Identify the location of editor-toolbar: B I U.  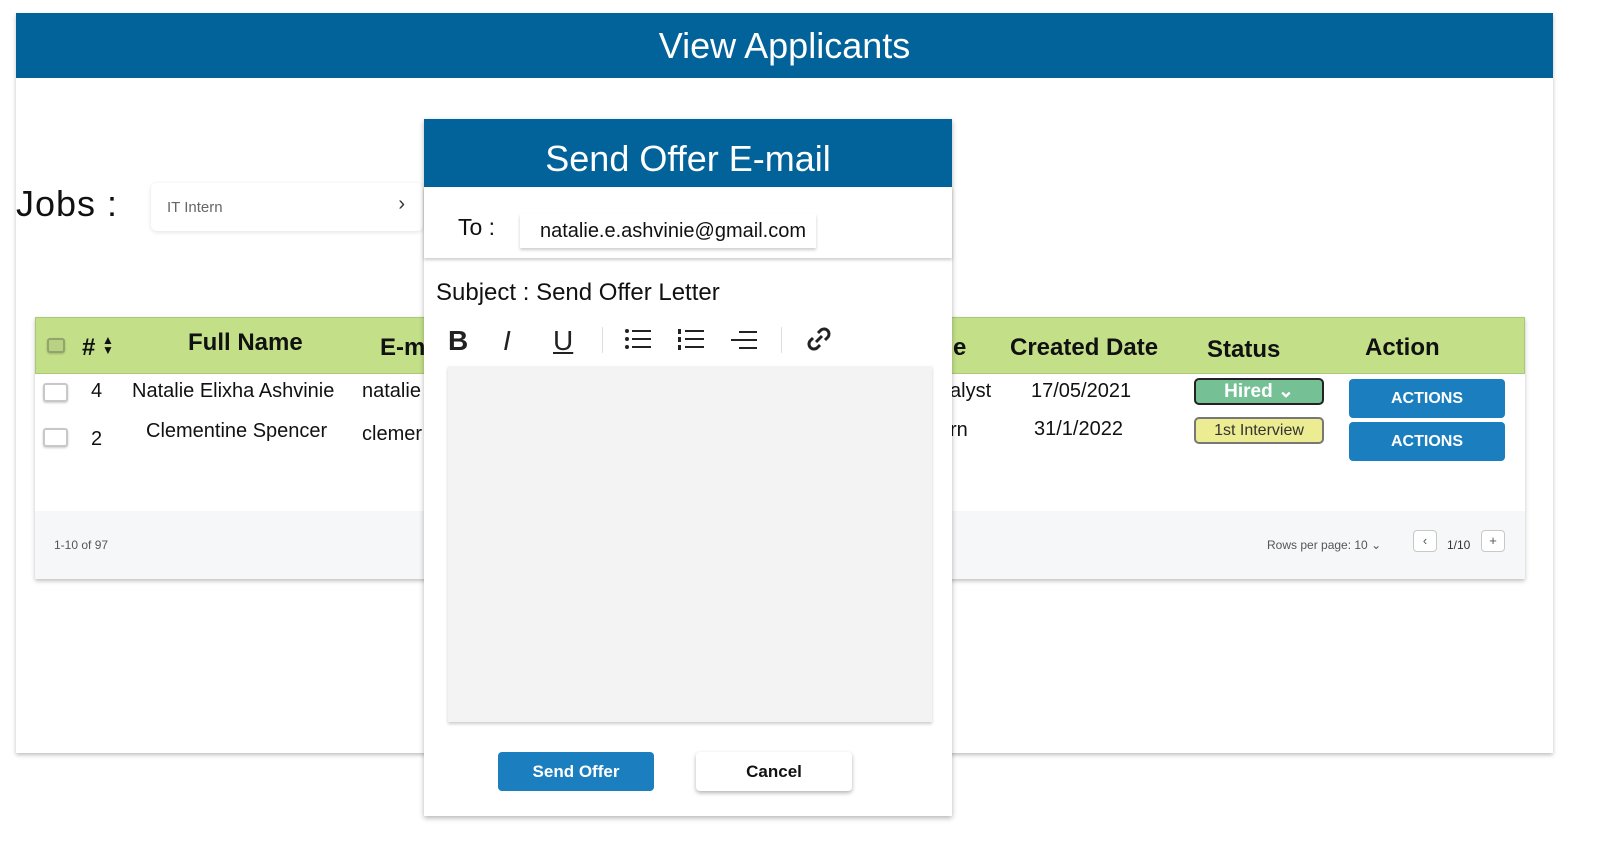
(648, 342).